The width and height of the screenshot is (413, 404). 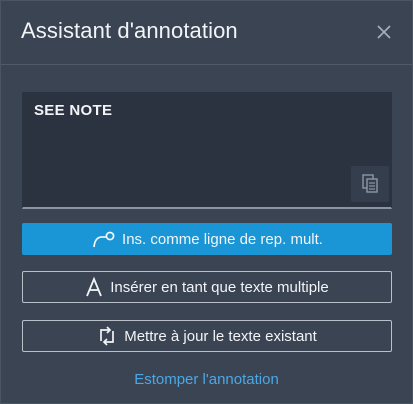 I want to click on insert-as-multileader-label: Ins. comme ligne de rep. mult., so click(x=222, y=239).